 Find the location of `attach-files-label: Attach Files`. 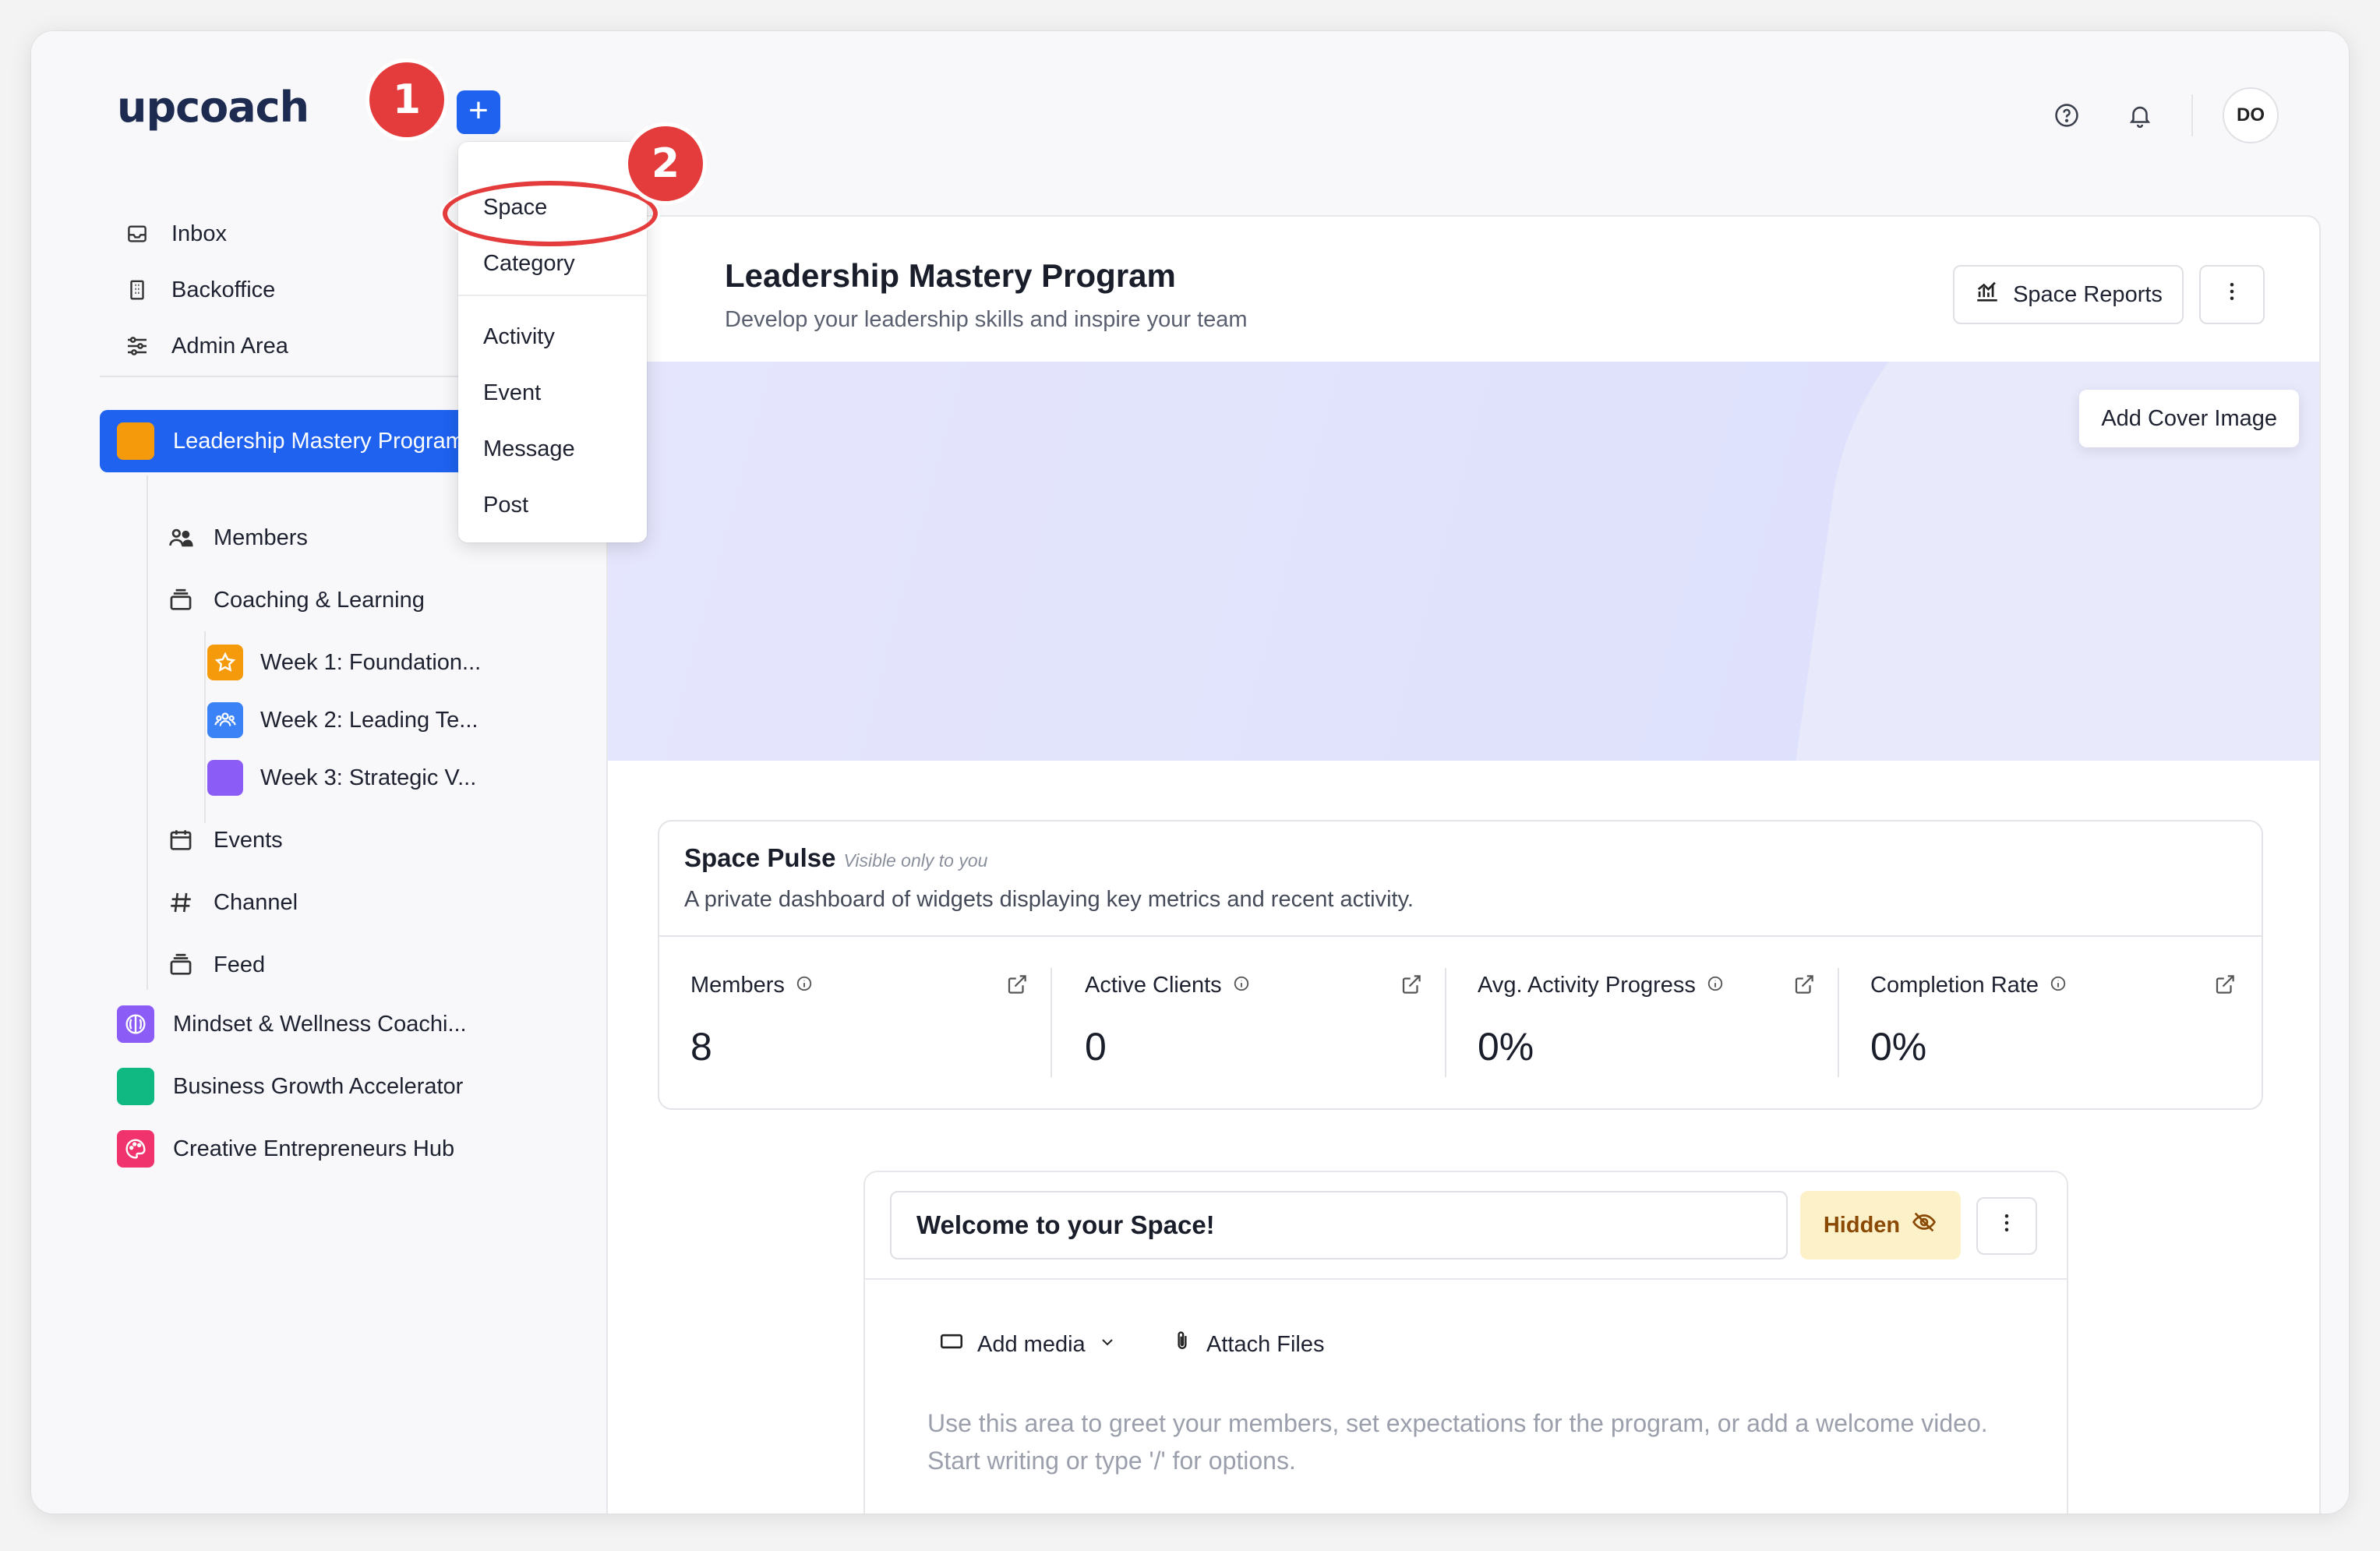

attach-files-label: Attach Files is located at coordinates (1266, 1344).